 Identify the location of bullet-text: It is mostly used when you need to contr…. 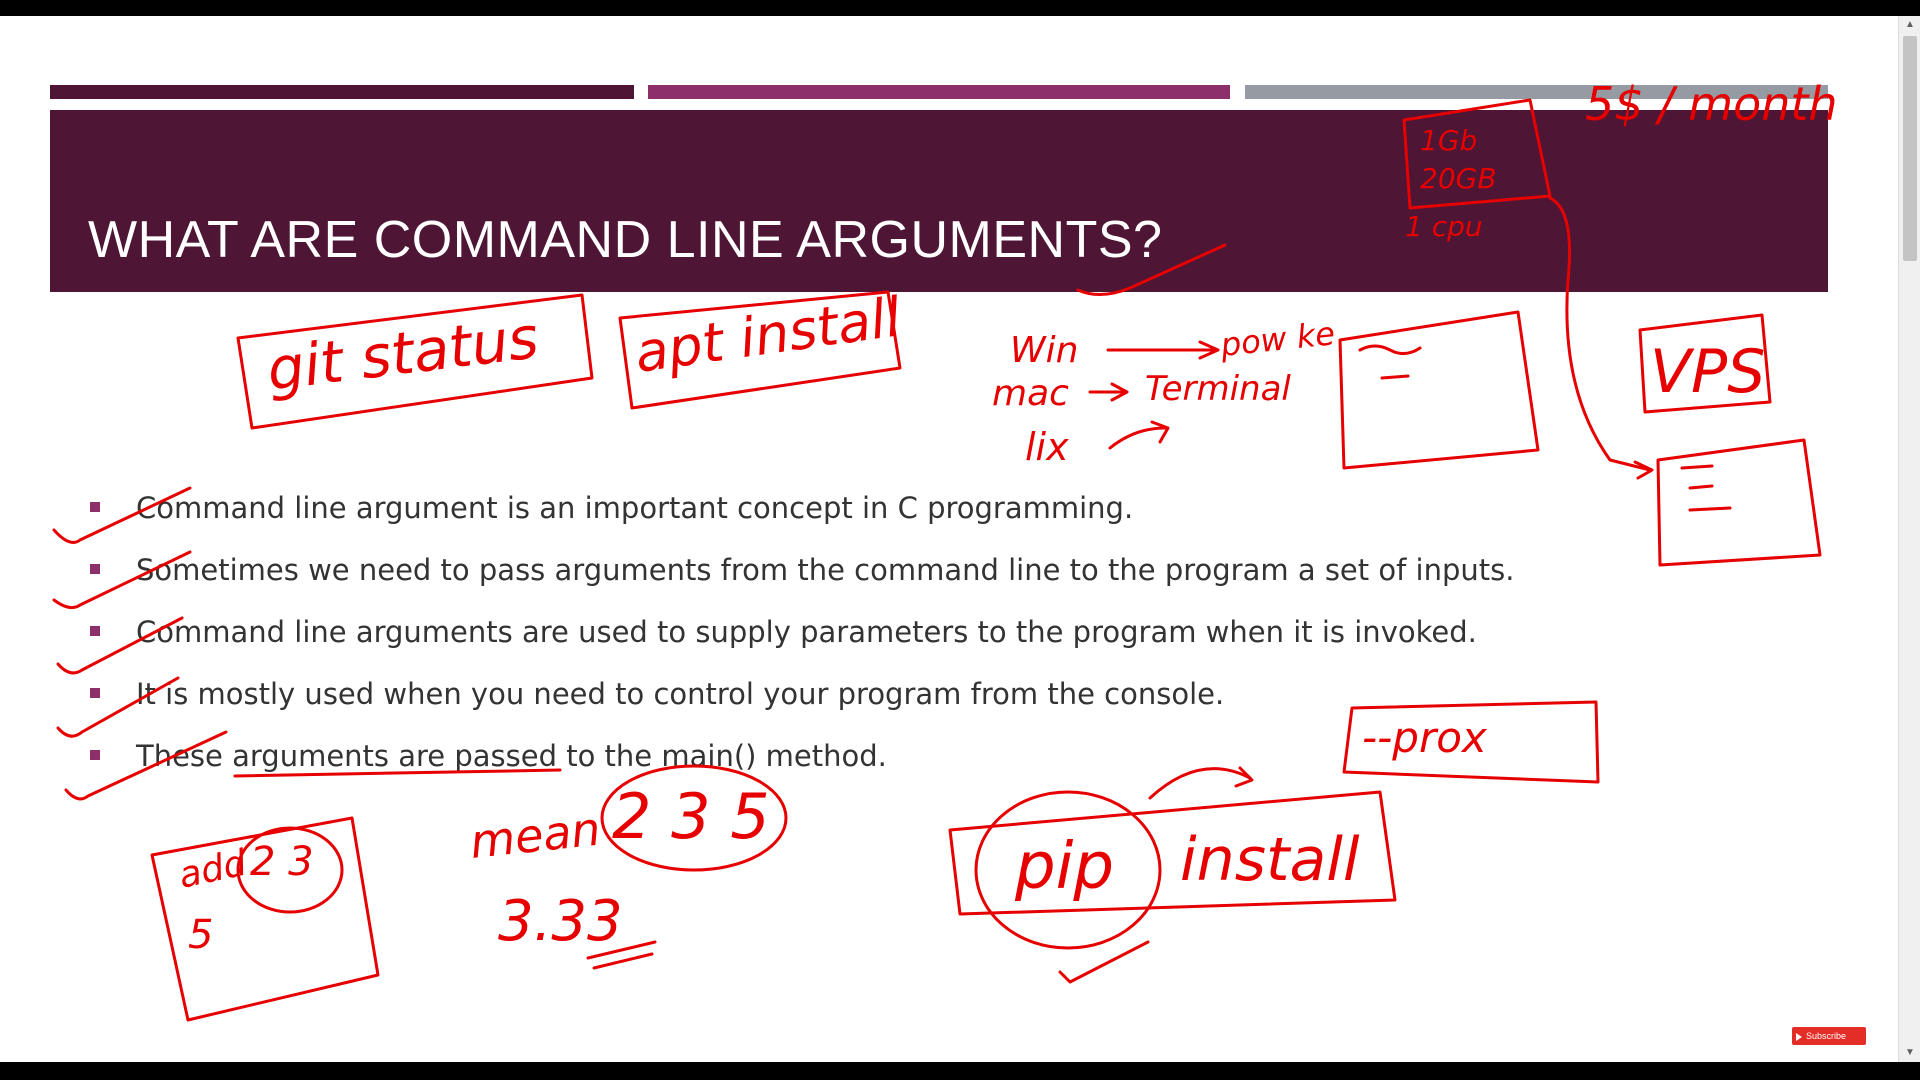
(680, 694).